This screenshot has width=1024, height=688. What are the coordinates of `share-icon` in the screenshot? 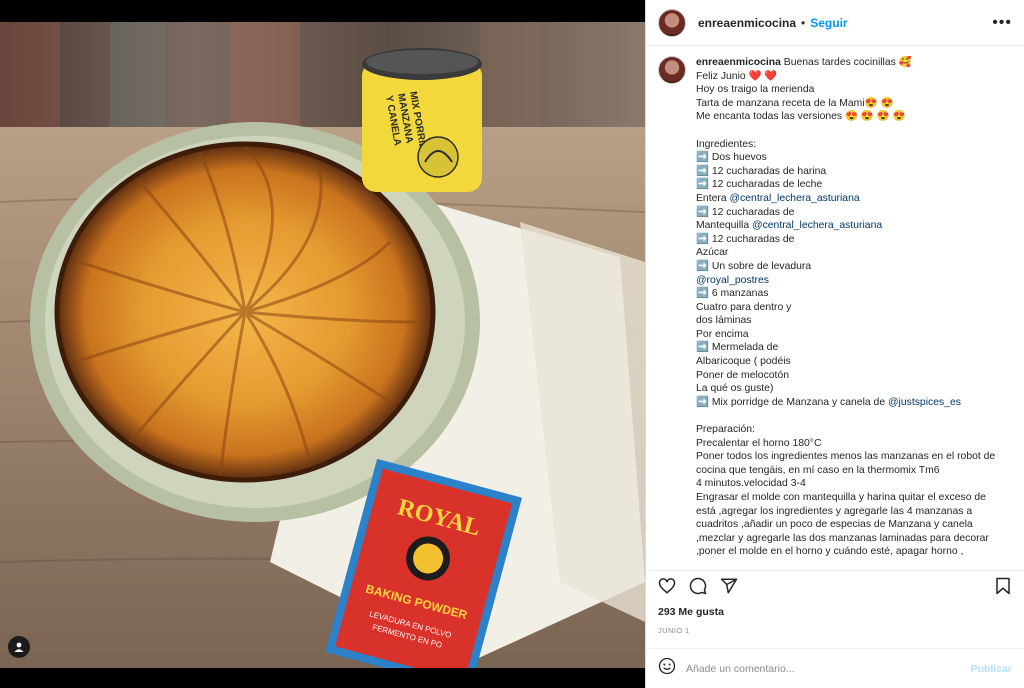 It's located at (729, 586).